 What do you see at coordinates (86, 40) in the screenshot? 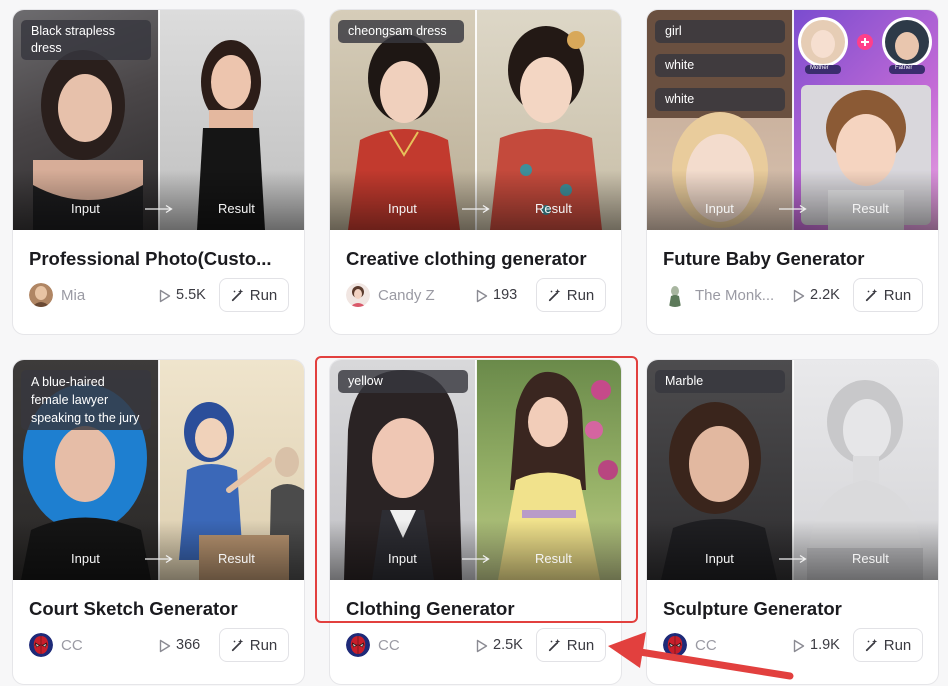
I see `prompt-tag: Black strapless dress` at bounding box center [86, 40].